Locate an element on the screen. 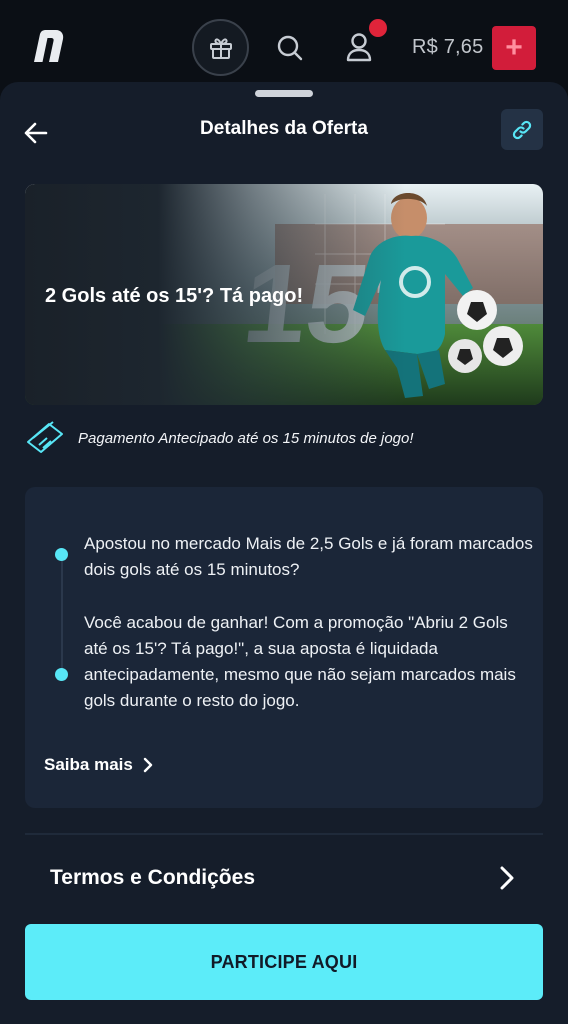  timeline-line is located at coordinates (62, 617).